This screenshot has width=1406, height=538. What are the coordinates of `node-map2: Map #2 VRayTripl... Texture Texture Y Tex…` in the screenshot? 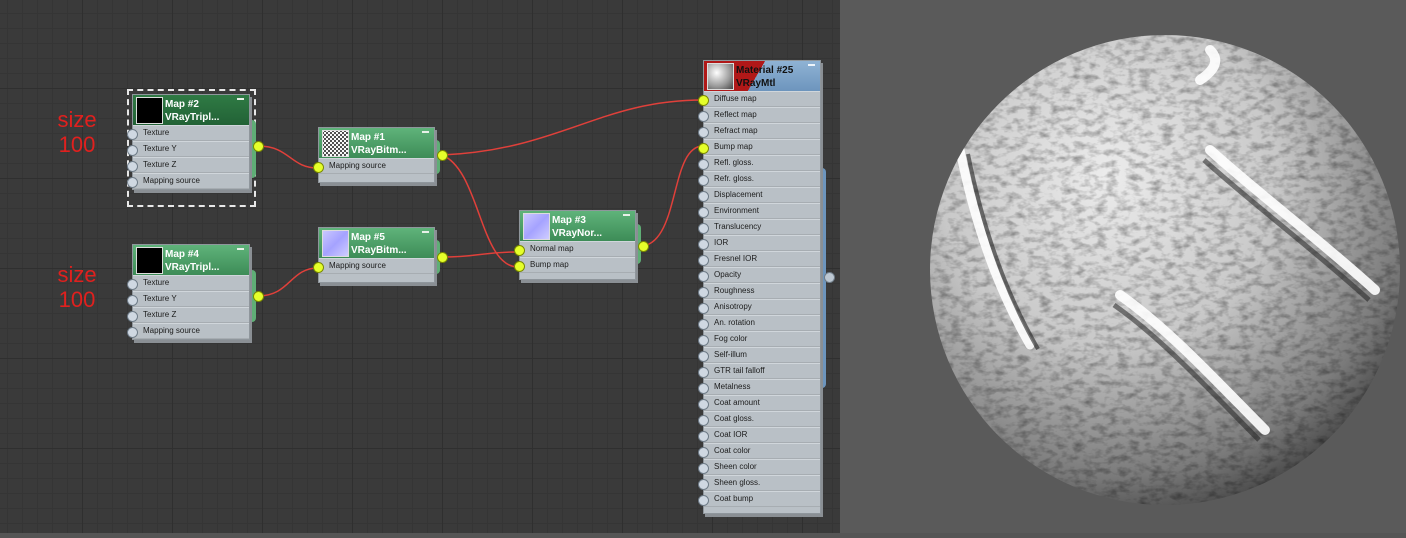 It's located at (188, 142).